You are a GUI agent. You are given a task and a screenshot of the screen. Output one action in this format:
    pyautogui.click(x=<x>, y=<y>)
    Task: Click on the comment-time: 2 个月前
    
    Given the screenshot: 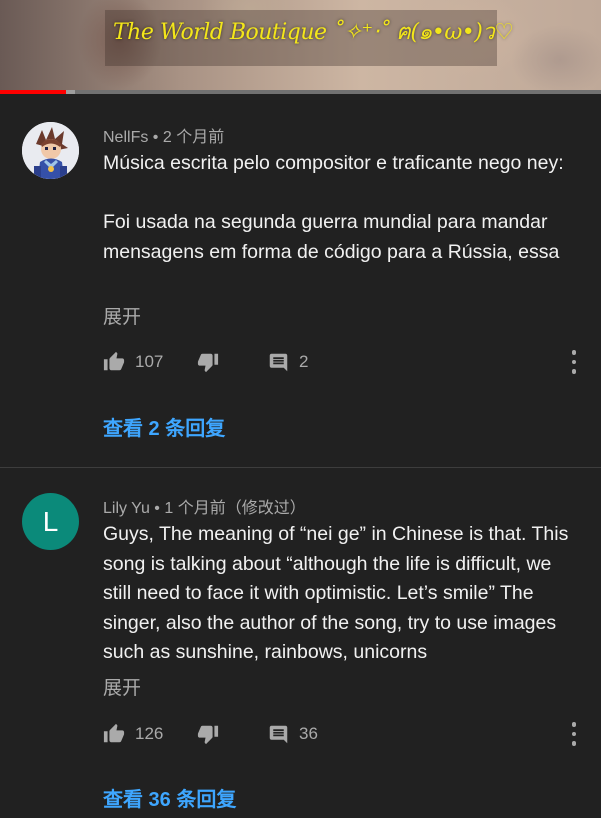 What is the action you would take?
    pyautogui.click(x=193, y=137)
    